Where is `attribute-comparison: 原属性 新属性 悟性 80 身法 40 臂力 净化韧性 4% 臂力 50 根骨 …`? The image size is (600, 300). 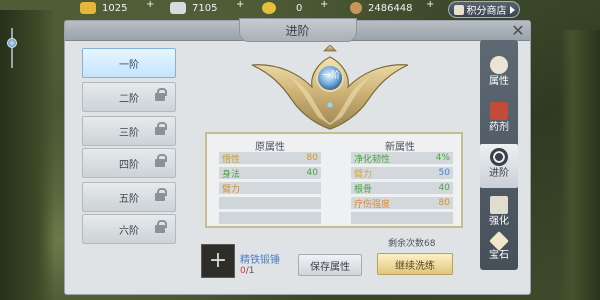 attribute-comparison: 原属性 新属性 悟性 80 身法 40 臂力 净化韧性 4% 臂力 50 根骨 … is located at coordinates (334, 180).